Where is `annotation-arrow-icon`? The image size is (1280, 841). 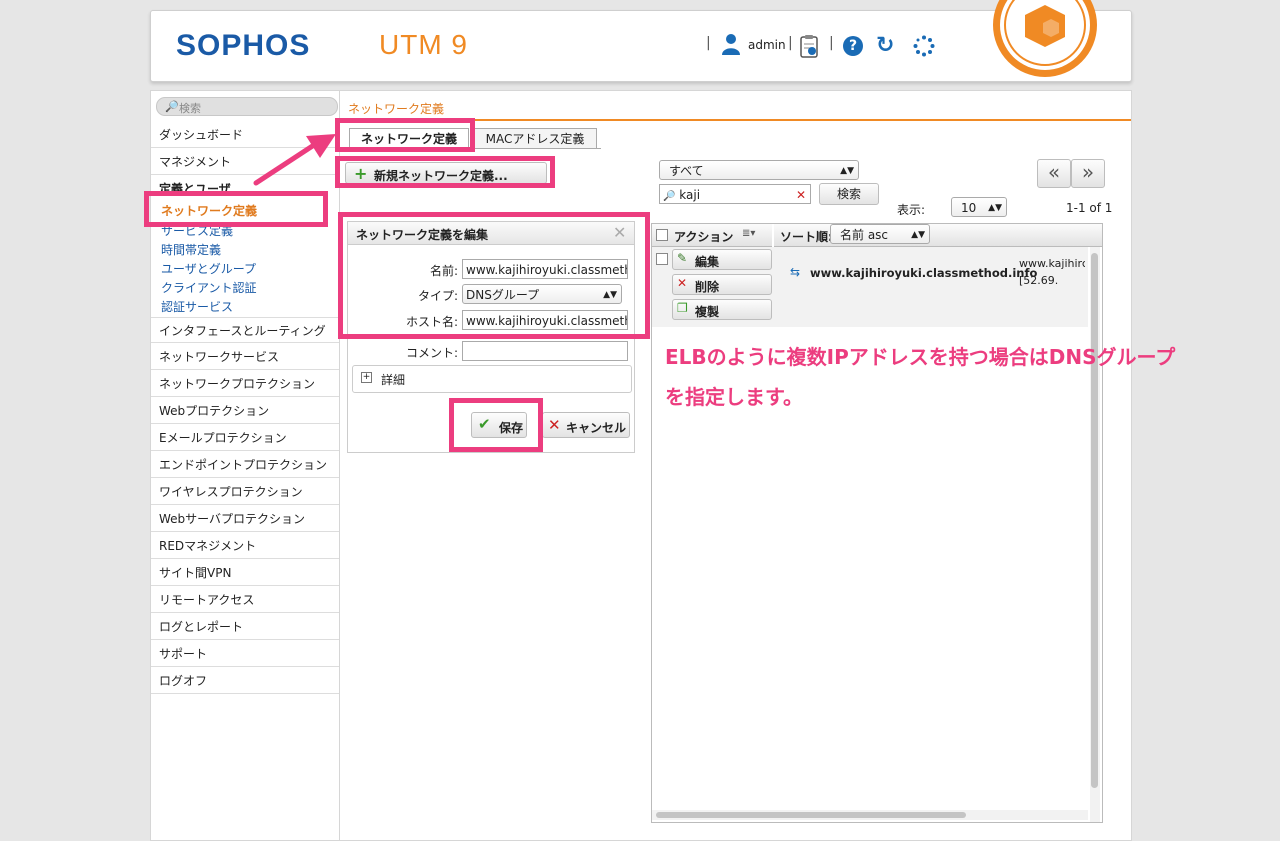
annotation-arrow-icon is located at coordinates (294, 160).